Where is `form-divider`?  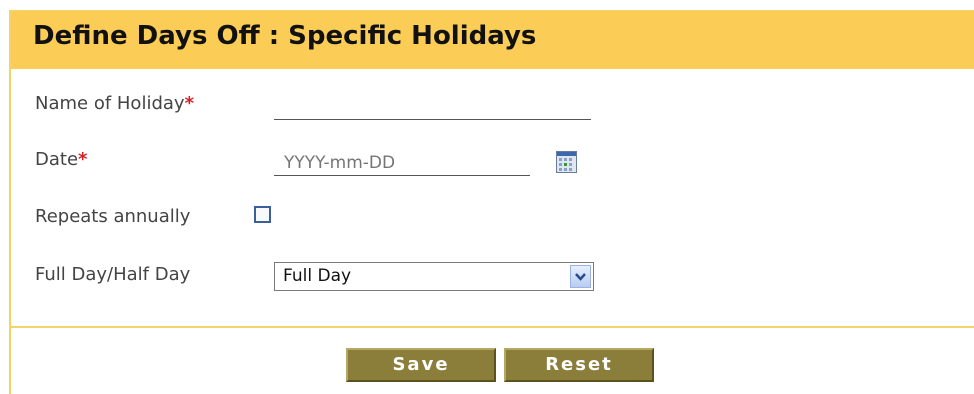
form-divider is located at coordinates (492, 327).